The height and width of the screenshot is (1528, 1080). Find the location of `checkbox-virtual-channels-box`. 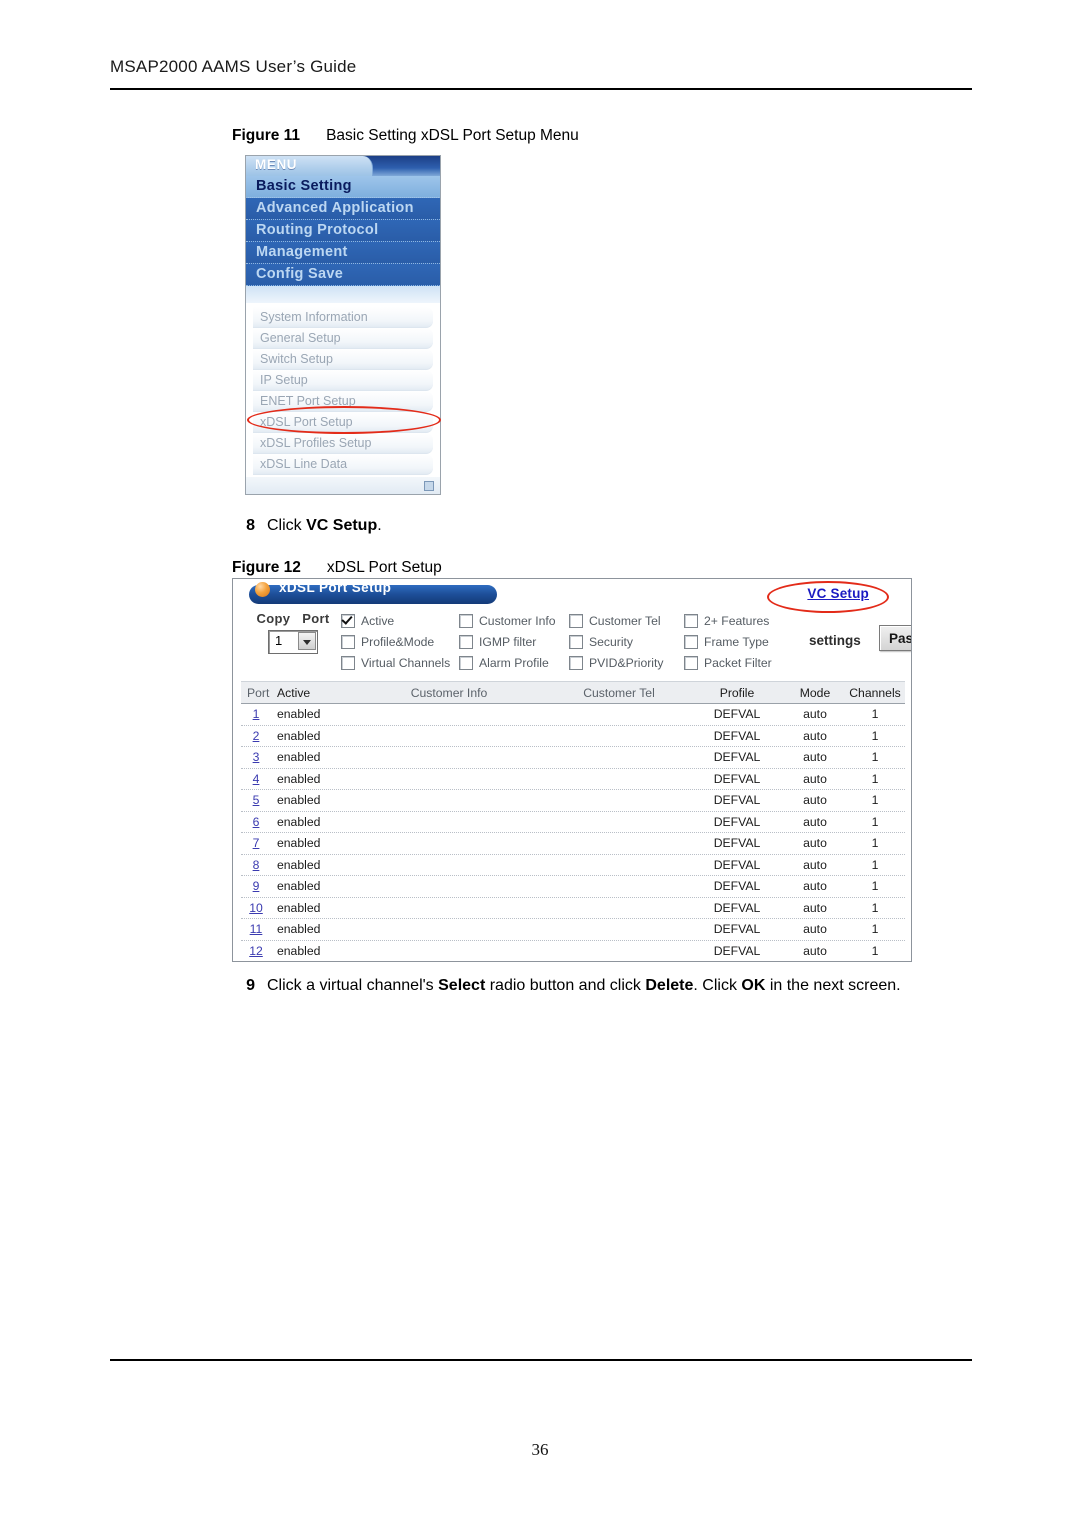

checkbox-virtual-channels-box is located at coordinates (348, 662).